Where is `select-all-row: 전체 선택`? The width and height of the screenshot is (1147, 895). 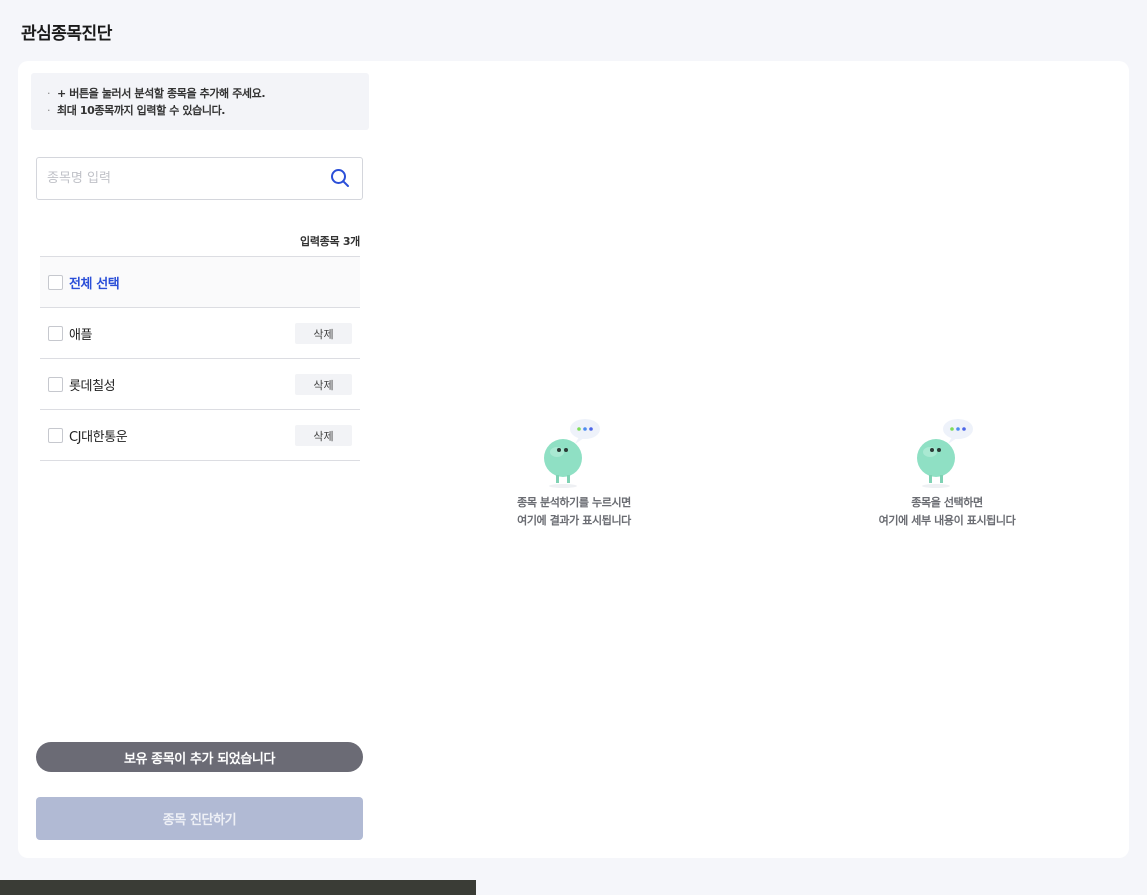
select-all-row: 전체 선택 is located at coordinates (200, 282).